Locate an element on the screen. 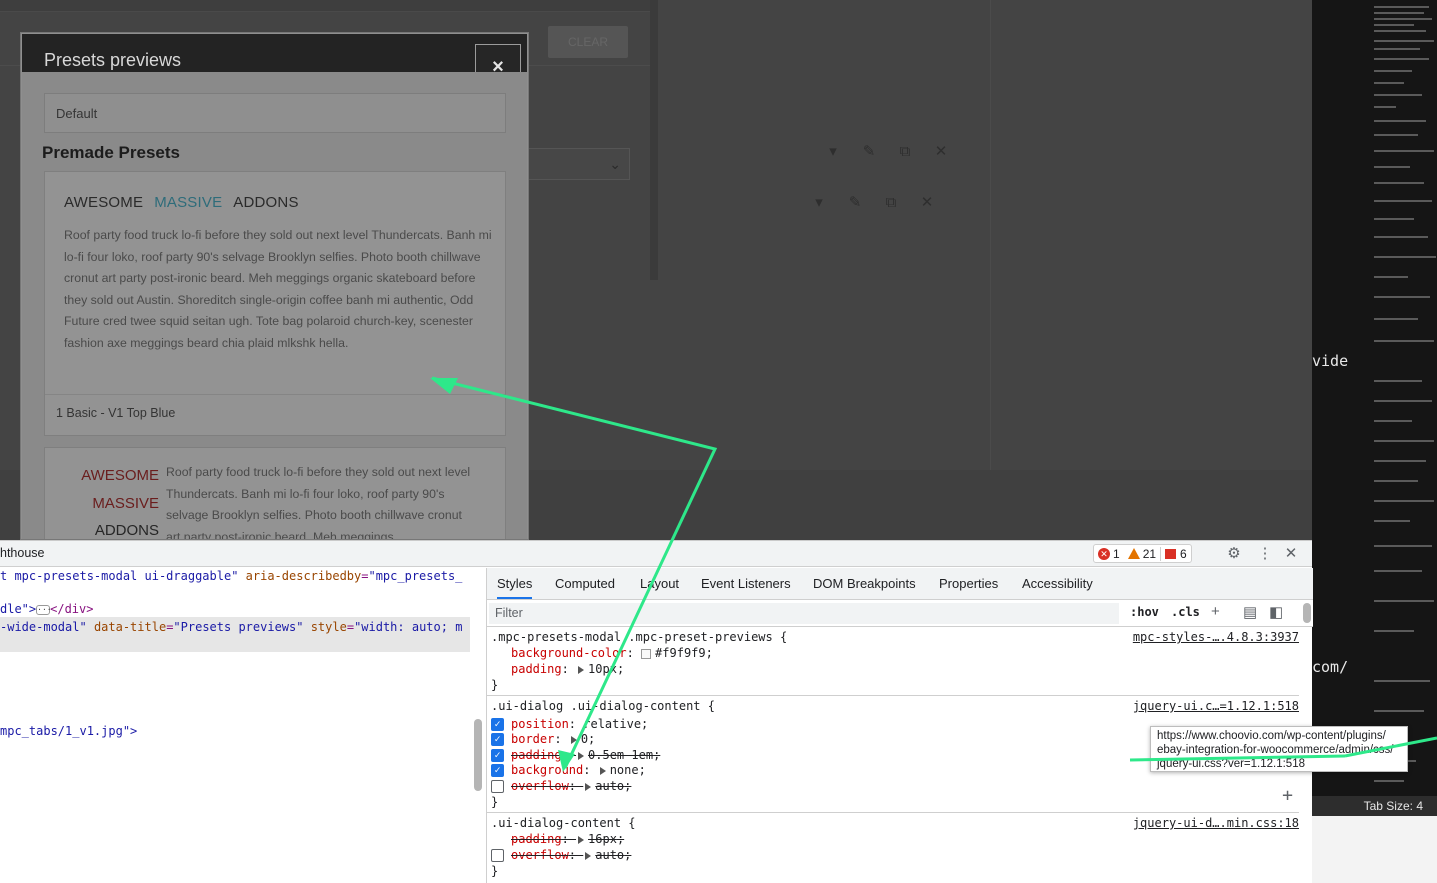 This screenshot has height=883, width=1437. new-rule-icon: + is located at coordinates (1215, 611).